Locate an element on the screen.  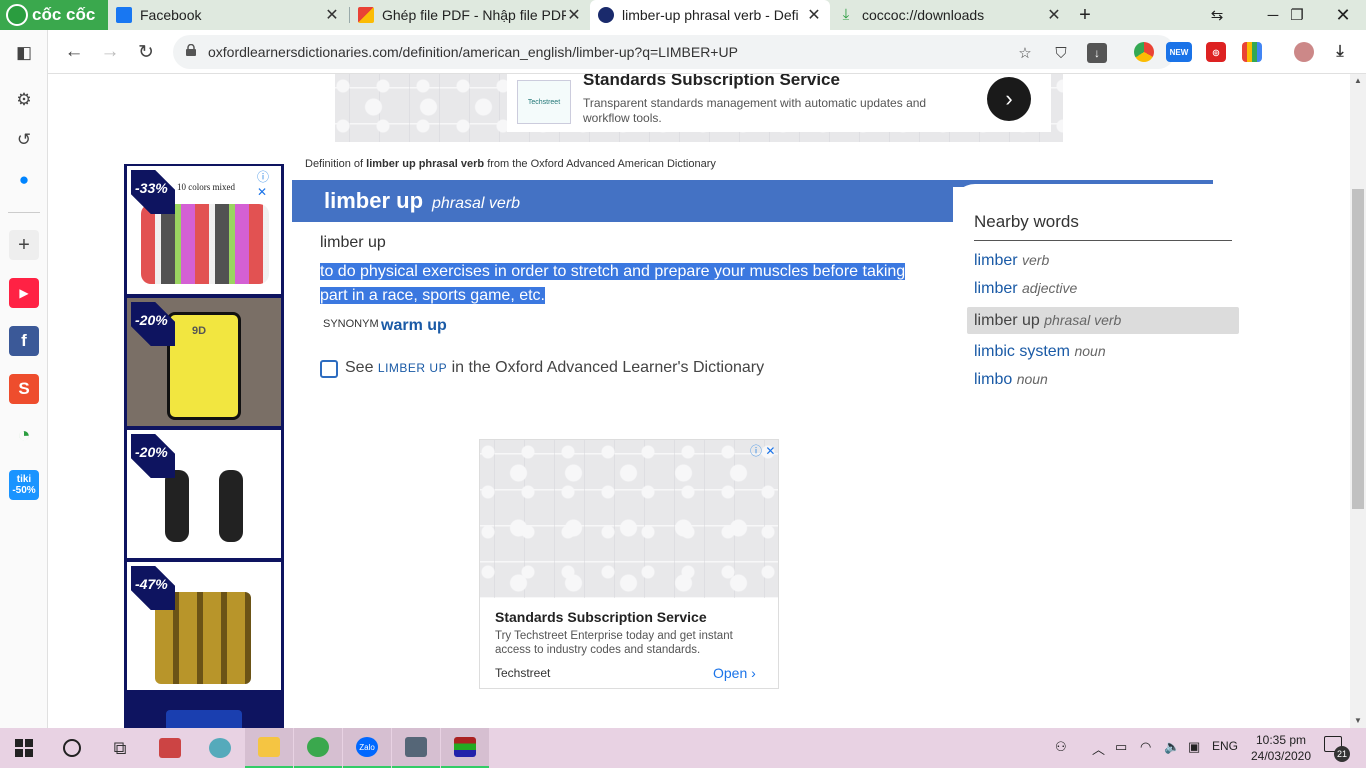
youtube-icon: ▶ is located at coordinates (24, 293).